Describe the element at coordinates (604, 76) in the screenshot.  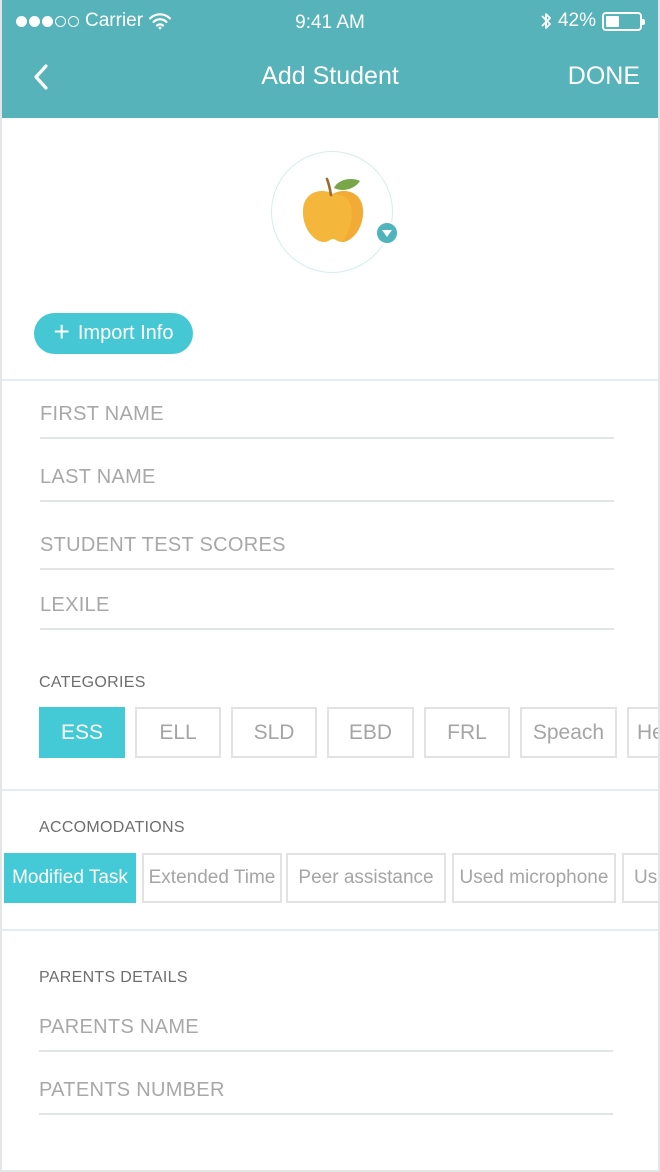
I see `done-button: DONE` at that location.